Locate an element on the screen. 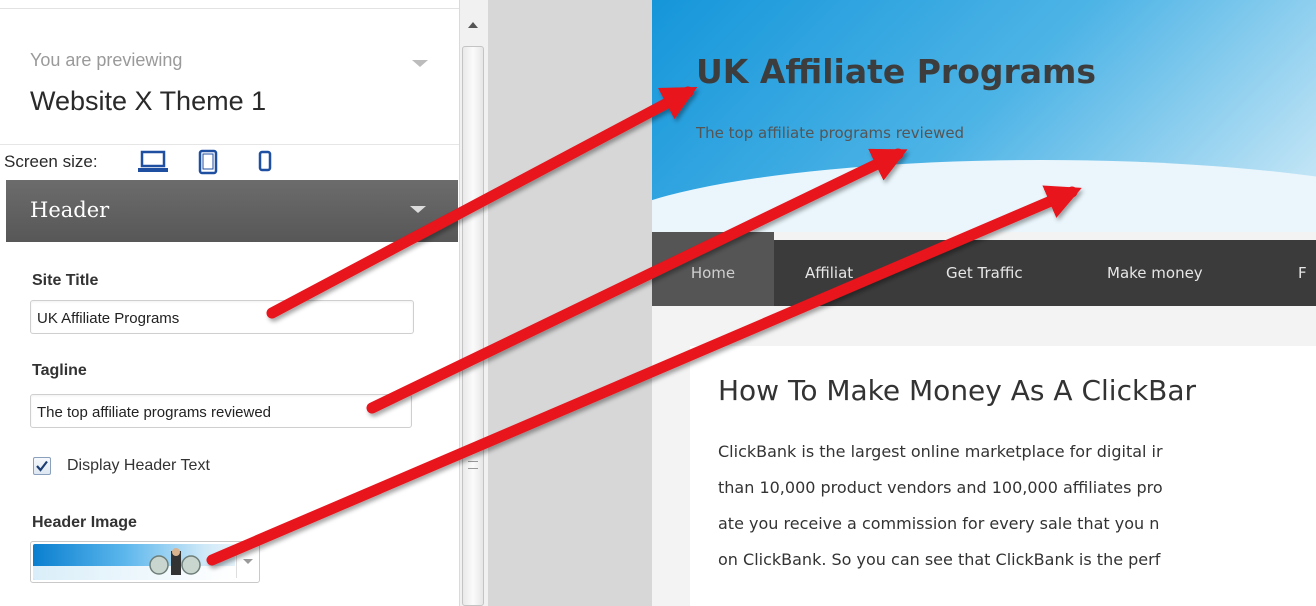  tablet-icon is located at coordinates (208, 163).